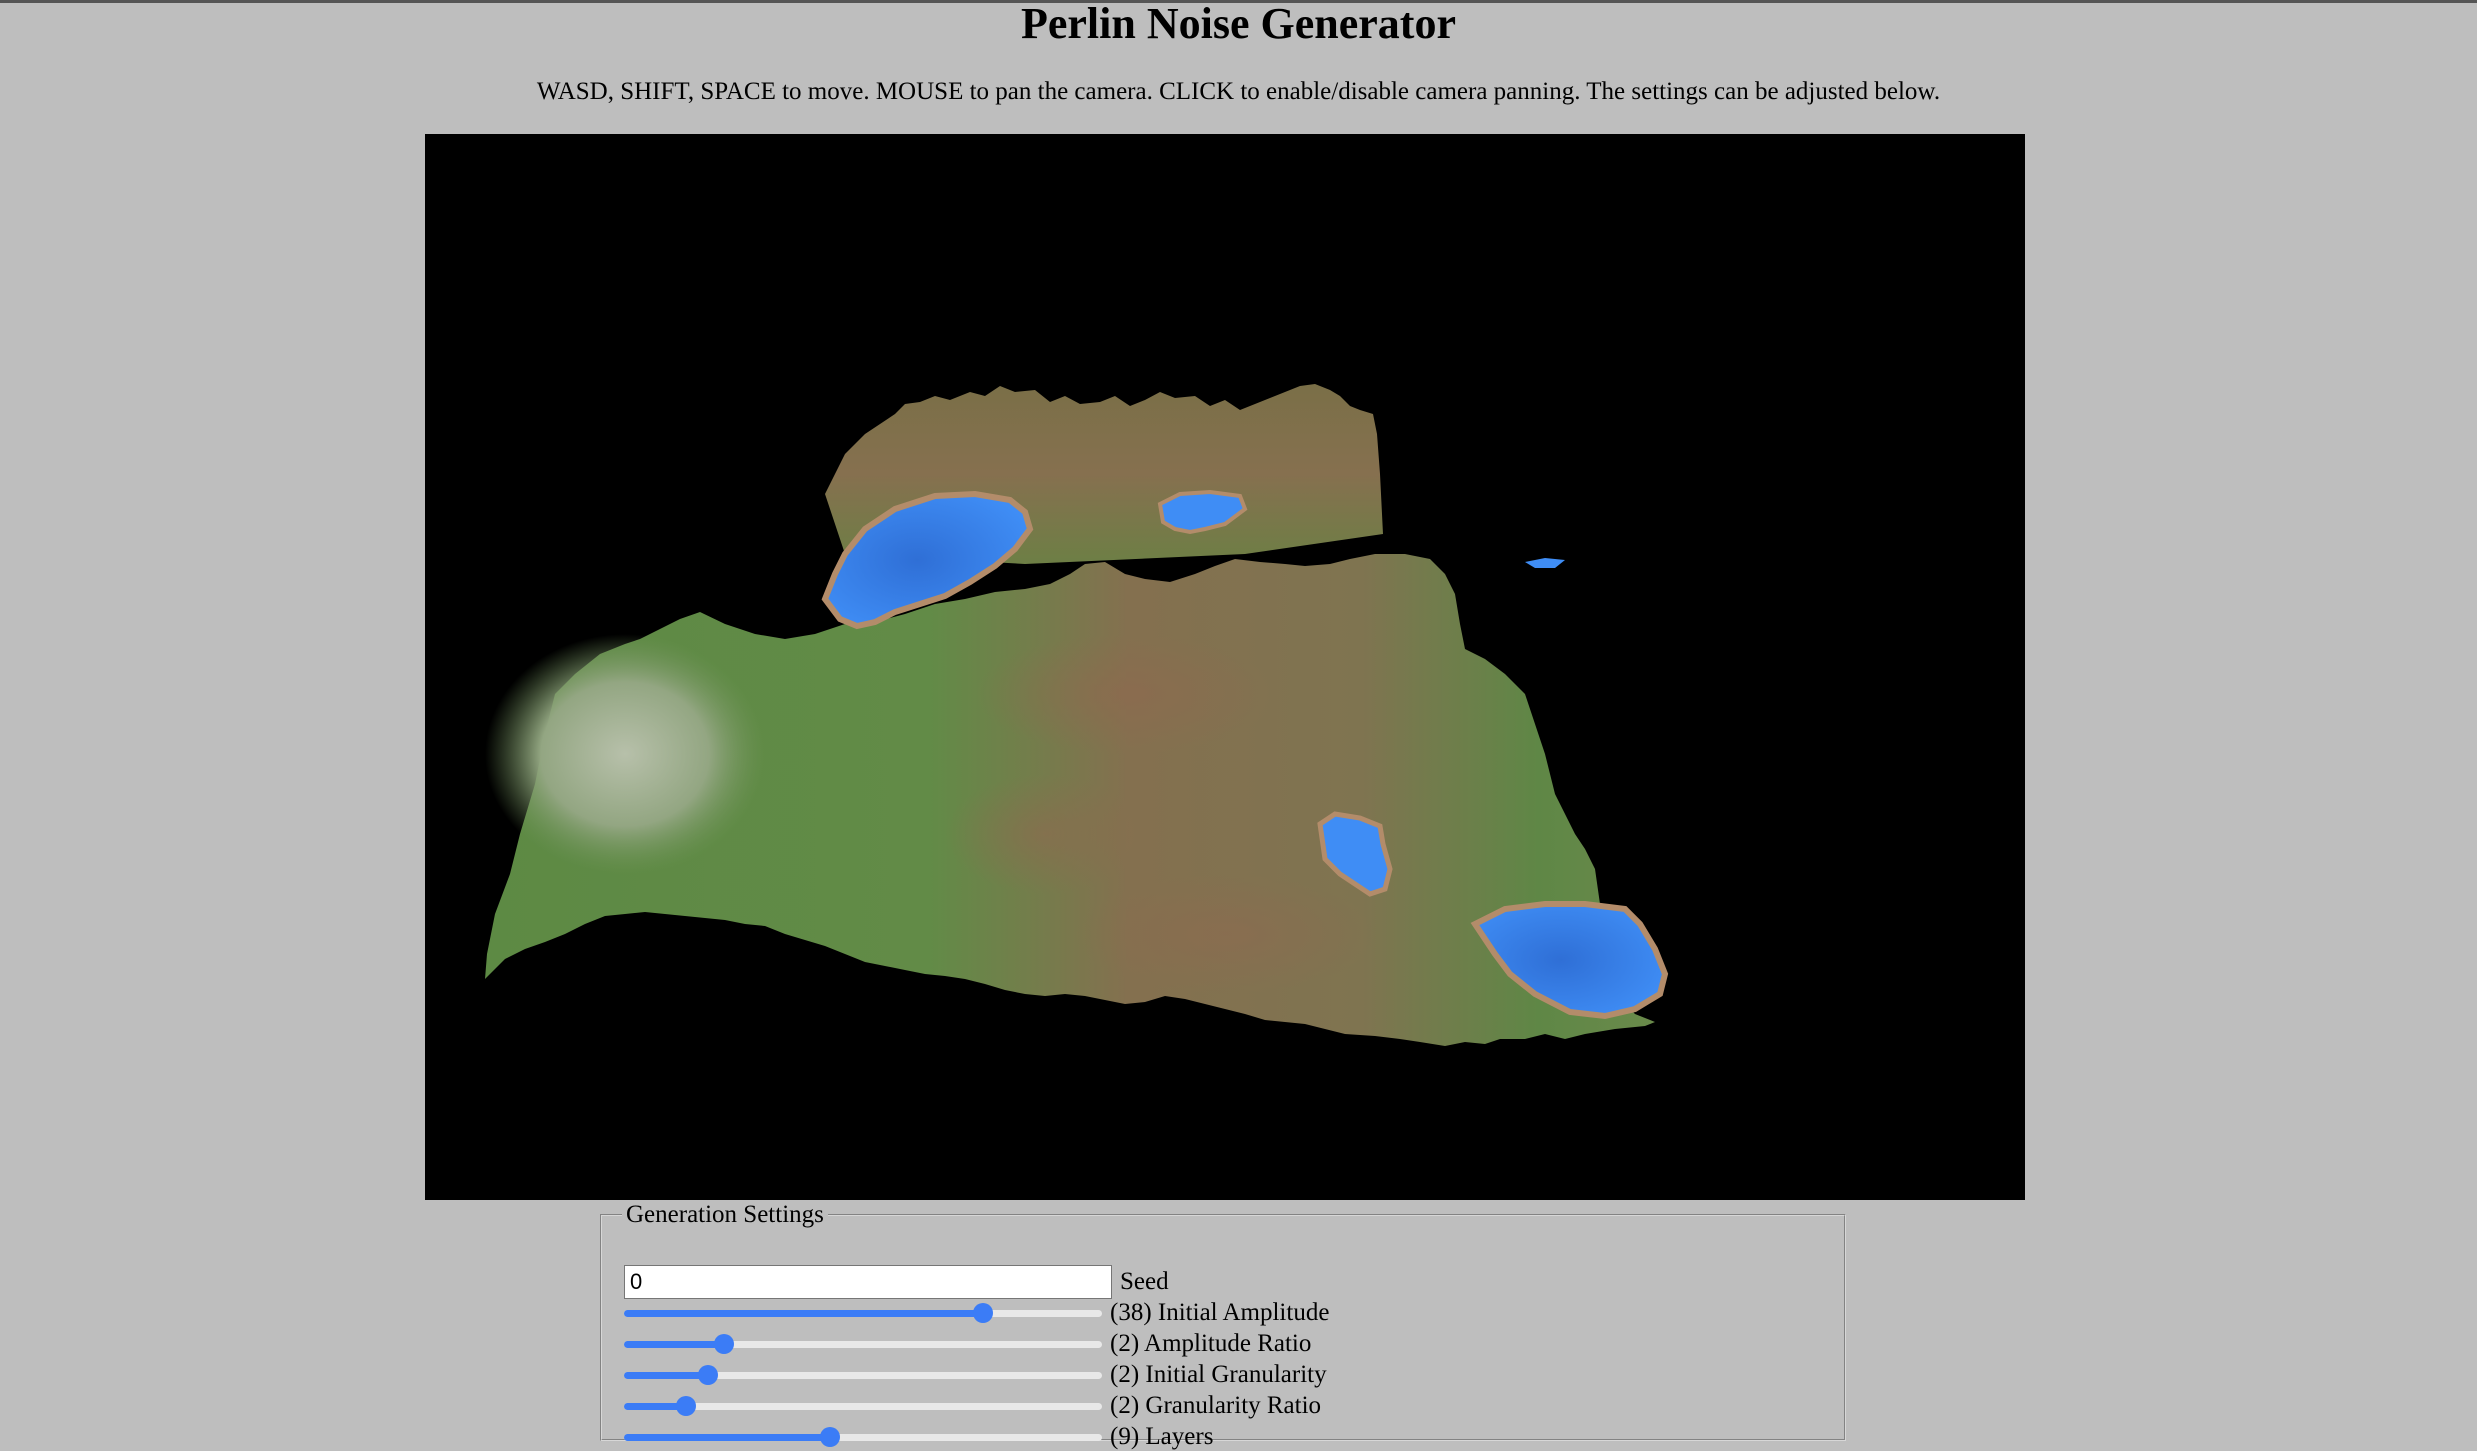 This screenshot has height=1451, width=2477. What do you see at coordinates (863, 1375) in the screenshot?
I see `initial-granularity-slider` at bounding box center [863, 1375].